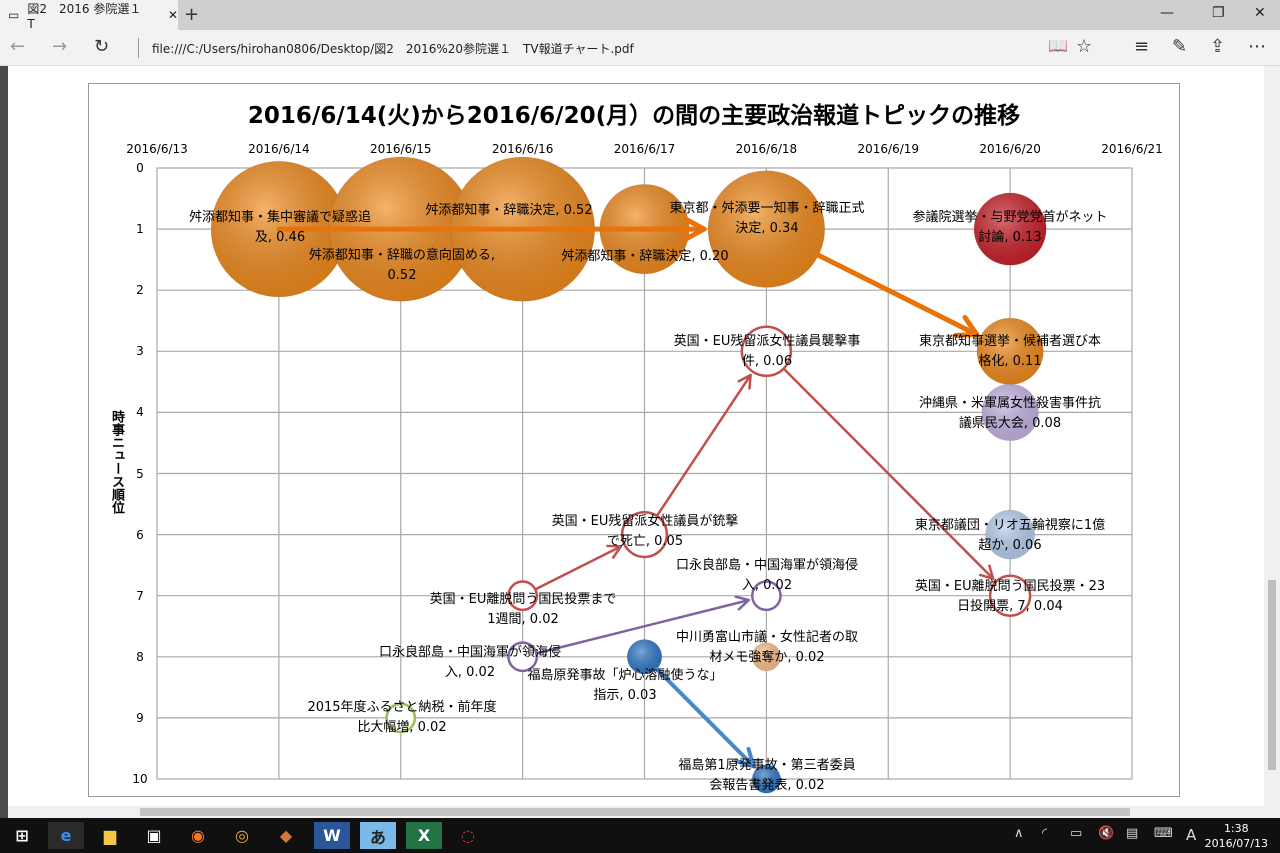 The height and width of the screenshot is (853, 1280). Describe the element at coordinates (1010, 351) in the screenshot. I see `data-label: 東京都知事選挙・候補者選び本 格化, 0.11` at that location.